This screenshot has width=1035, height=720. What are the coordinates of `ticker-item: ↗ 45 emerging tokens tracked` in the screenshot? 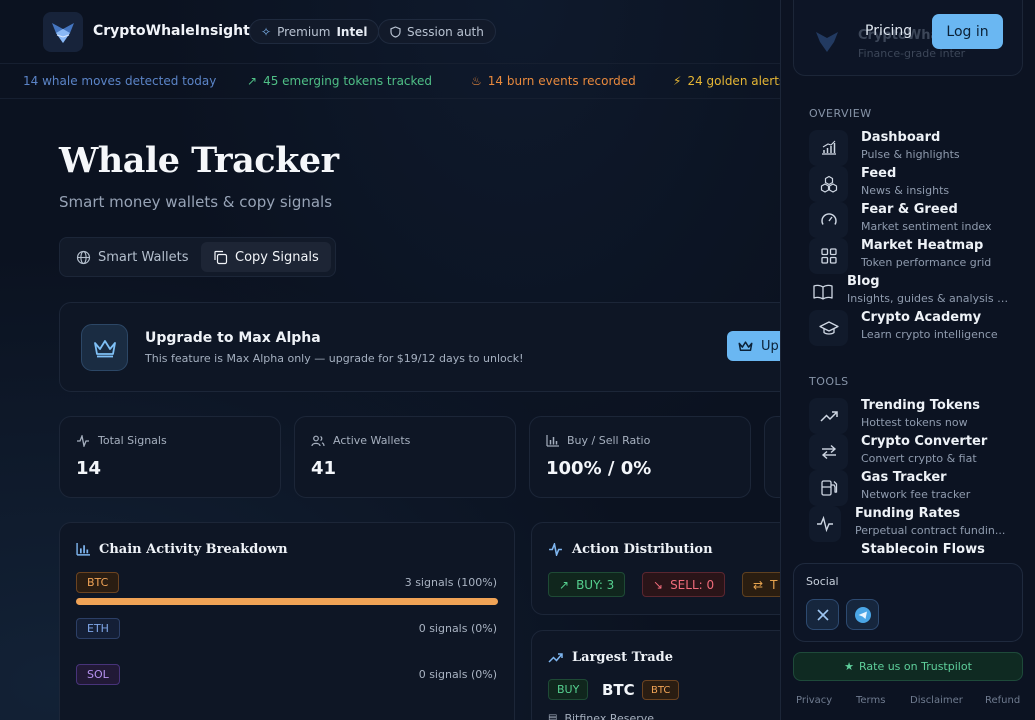 It's located at (339, 81).